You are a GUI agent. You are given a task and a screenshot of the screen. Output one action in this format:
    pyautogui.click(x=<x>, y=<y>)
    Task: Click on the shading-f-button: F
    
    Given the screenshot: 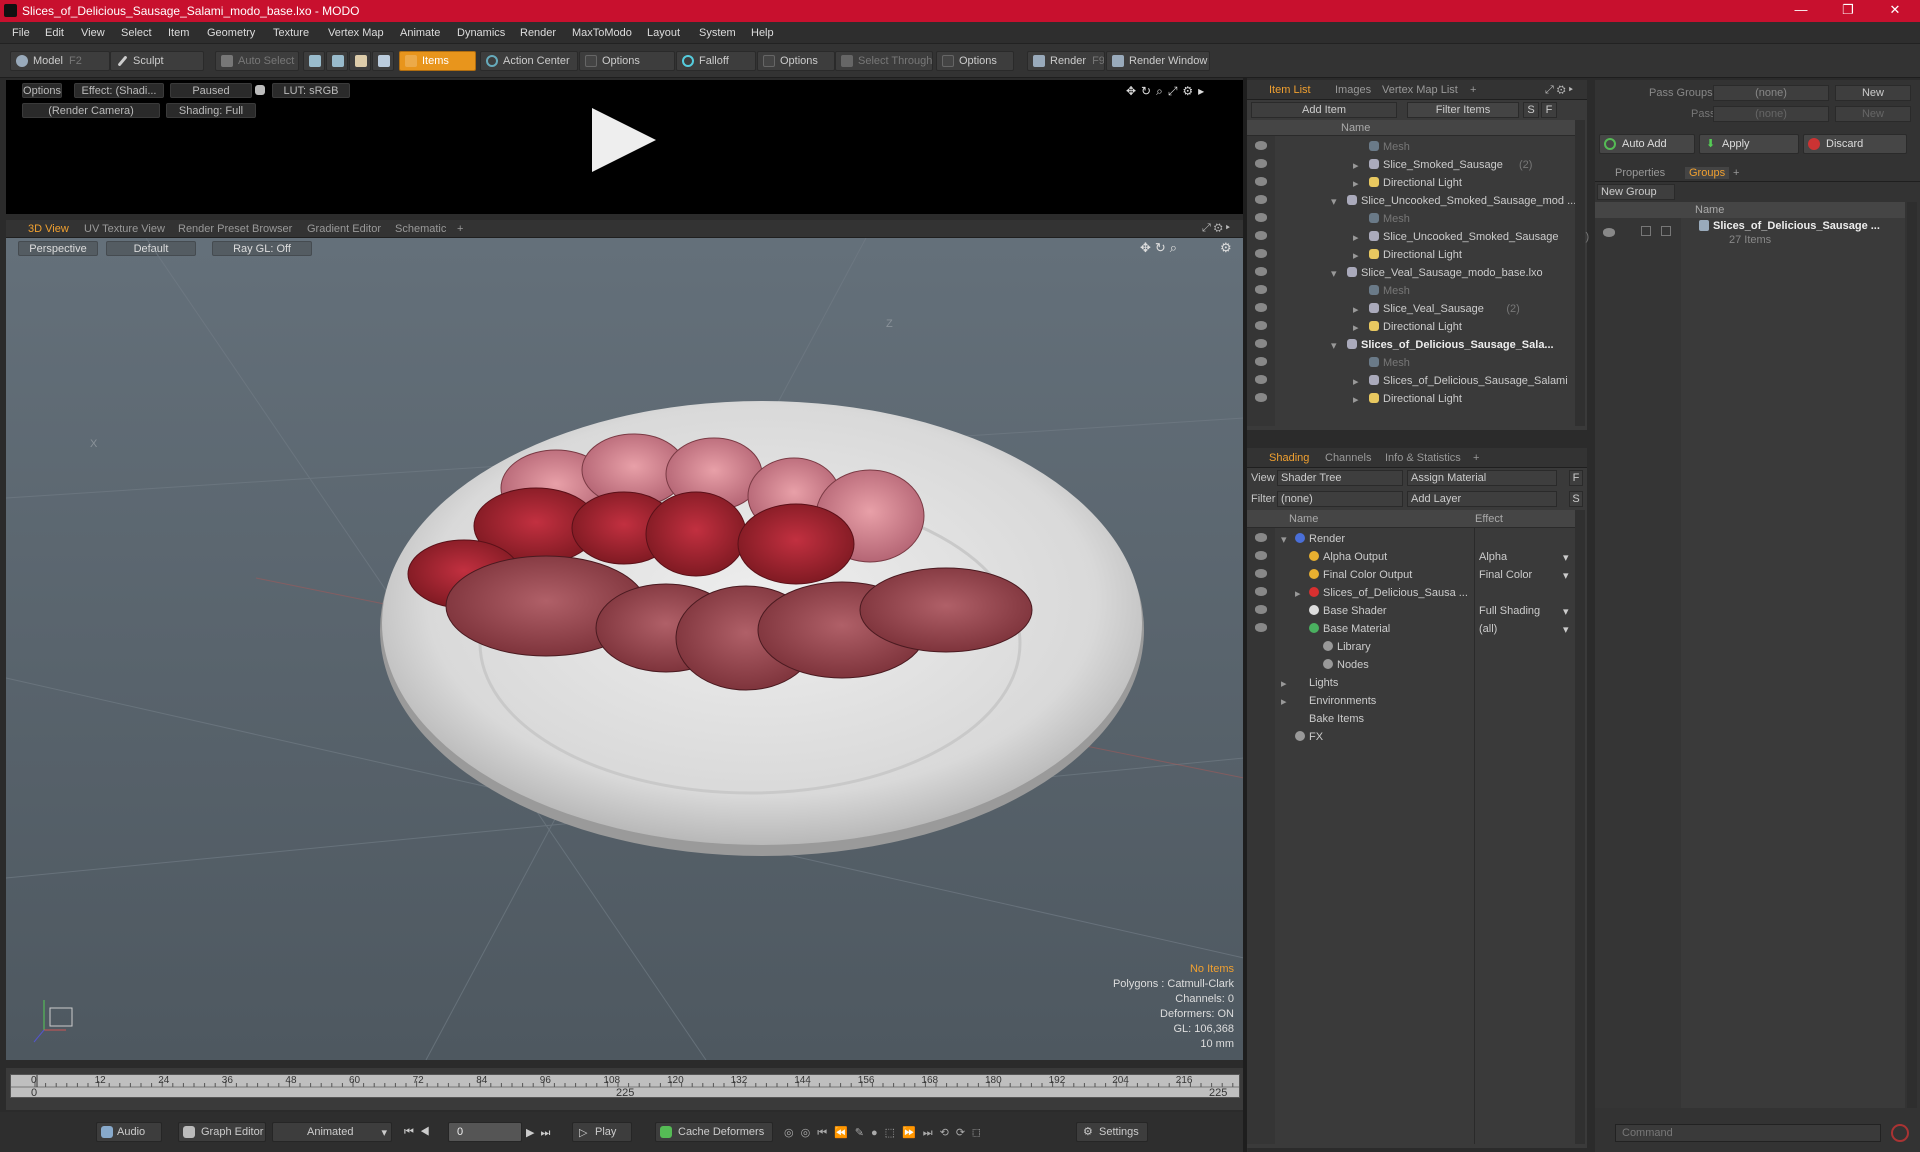 What is the action you would take?
    pyautogui.click(x=1576, y=478)
    